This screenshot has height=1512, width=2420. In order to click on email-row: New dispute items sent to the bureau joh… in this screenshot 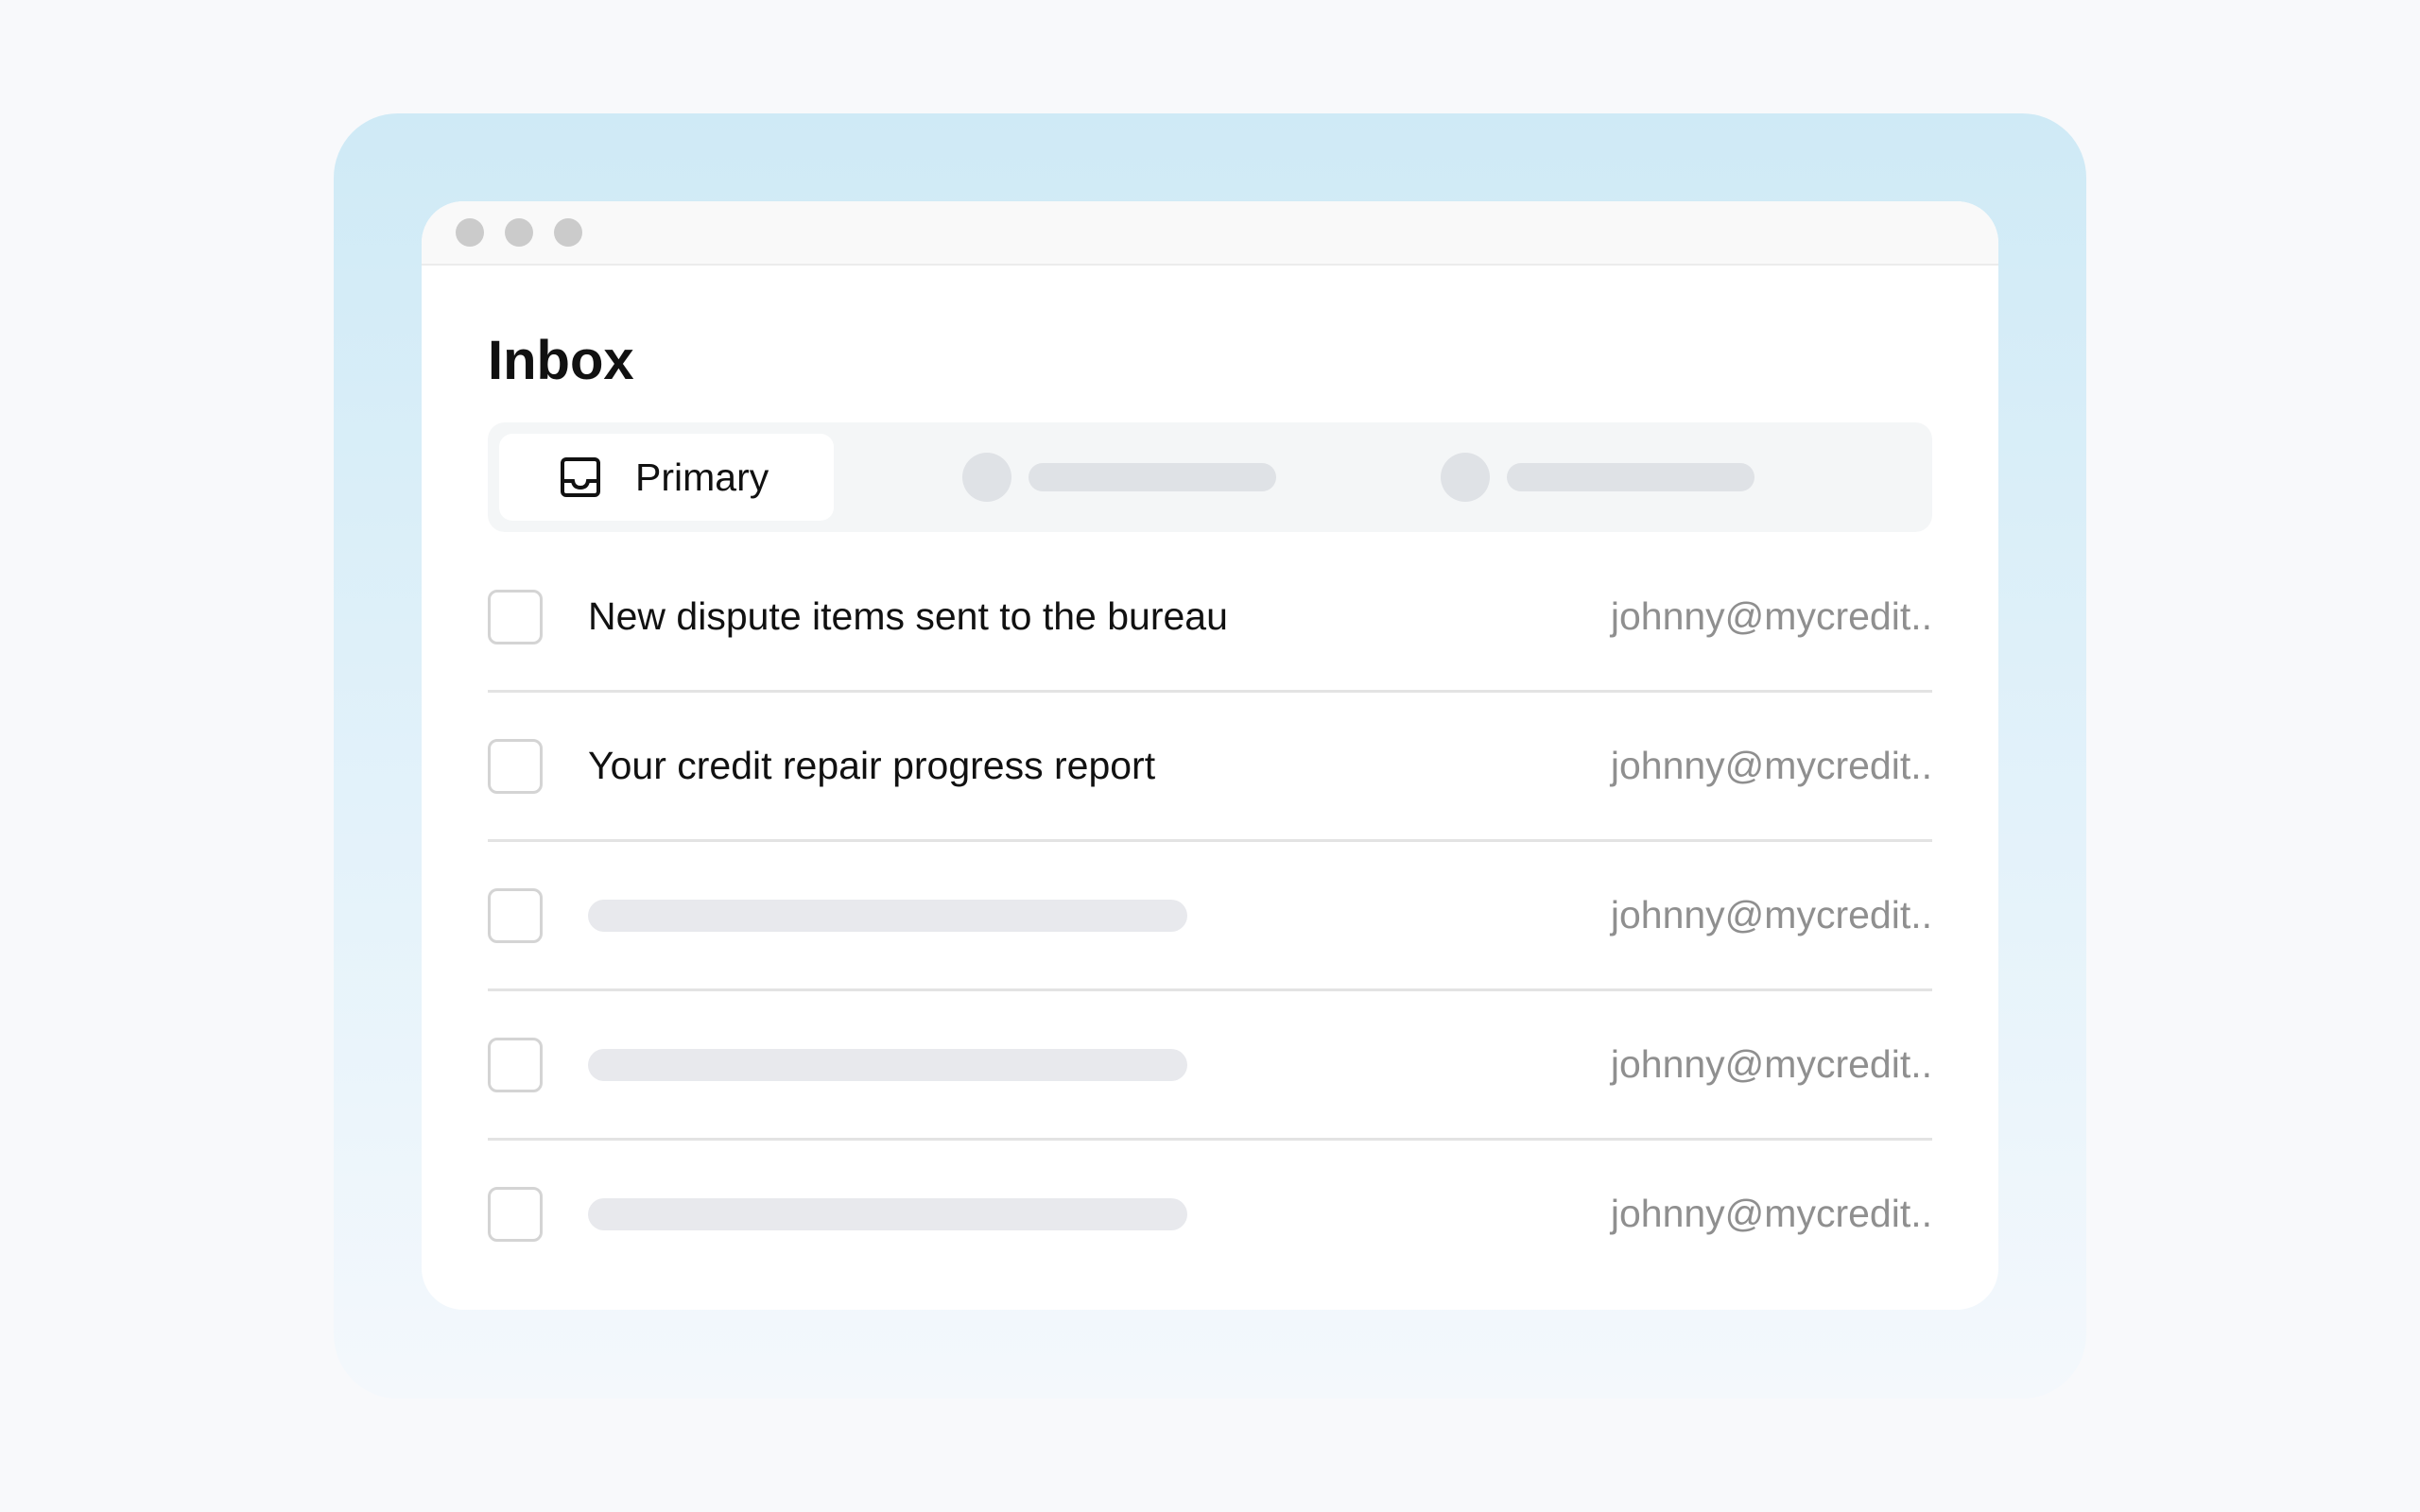, I will do `click(1210, 618)`.